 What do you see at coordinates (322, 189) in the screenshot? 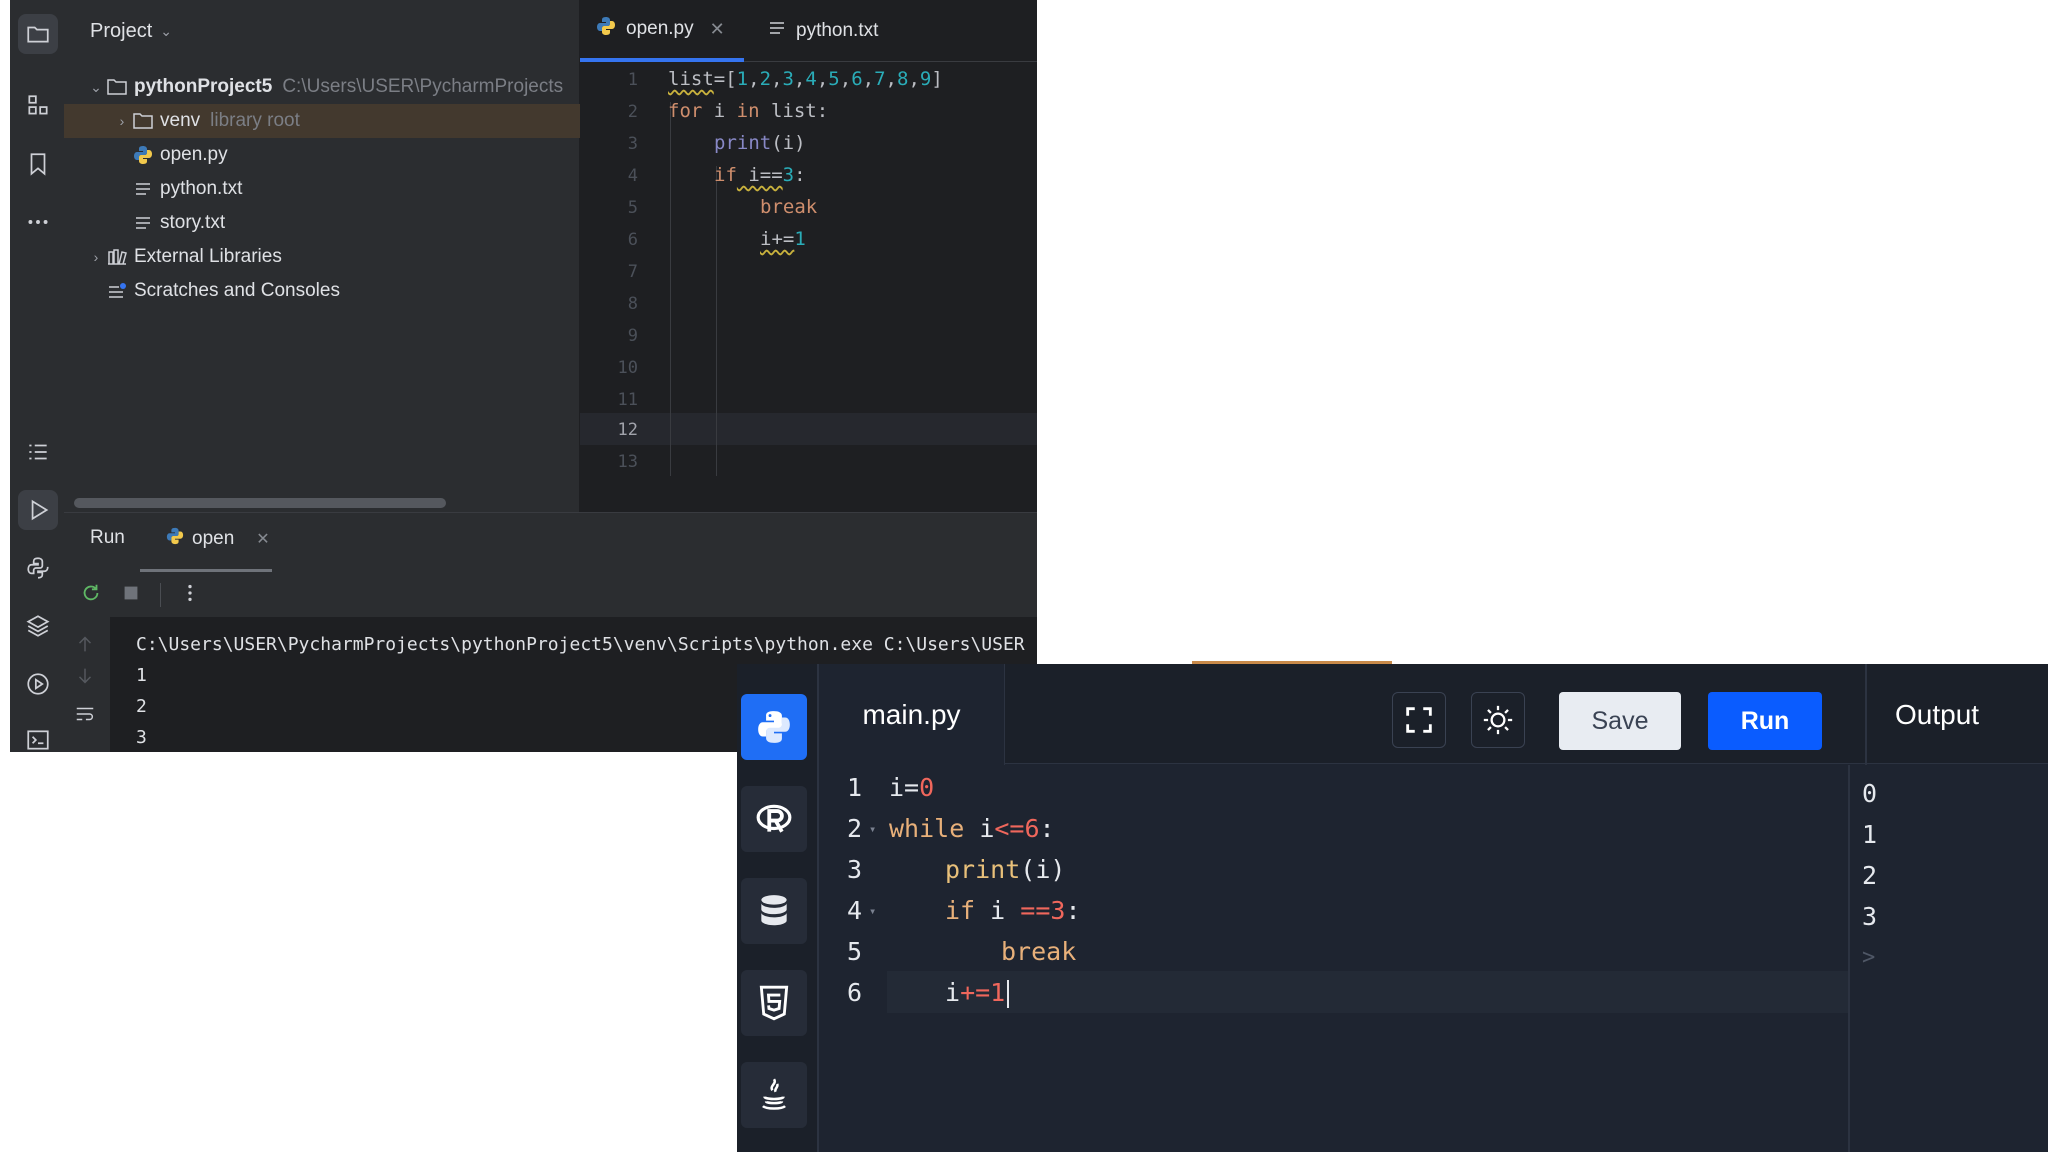
I see `tree-item-python-txt: python.txt` at bounding box center [322, 189].